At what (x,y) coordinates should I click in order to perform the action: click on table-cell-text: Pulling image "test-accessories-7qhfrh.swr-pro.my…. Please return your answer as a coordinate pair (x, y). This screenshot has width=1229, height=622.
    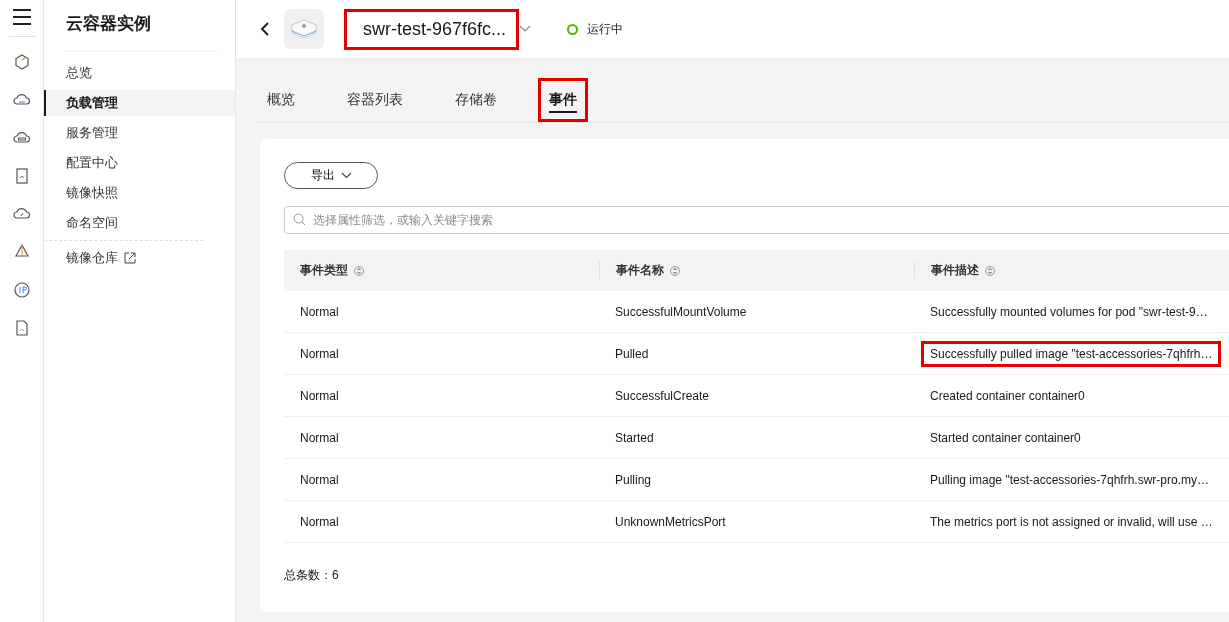
    Looking at the image, I should click on (1070, 480).